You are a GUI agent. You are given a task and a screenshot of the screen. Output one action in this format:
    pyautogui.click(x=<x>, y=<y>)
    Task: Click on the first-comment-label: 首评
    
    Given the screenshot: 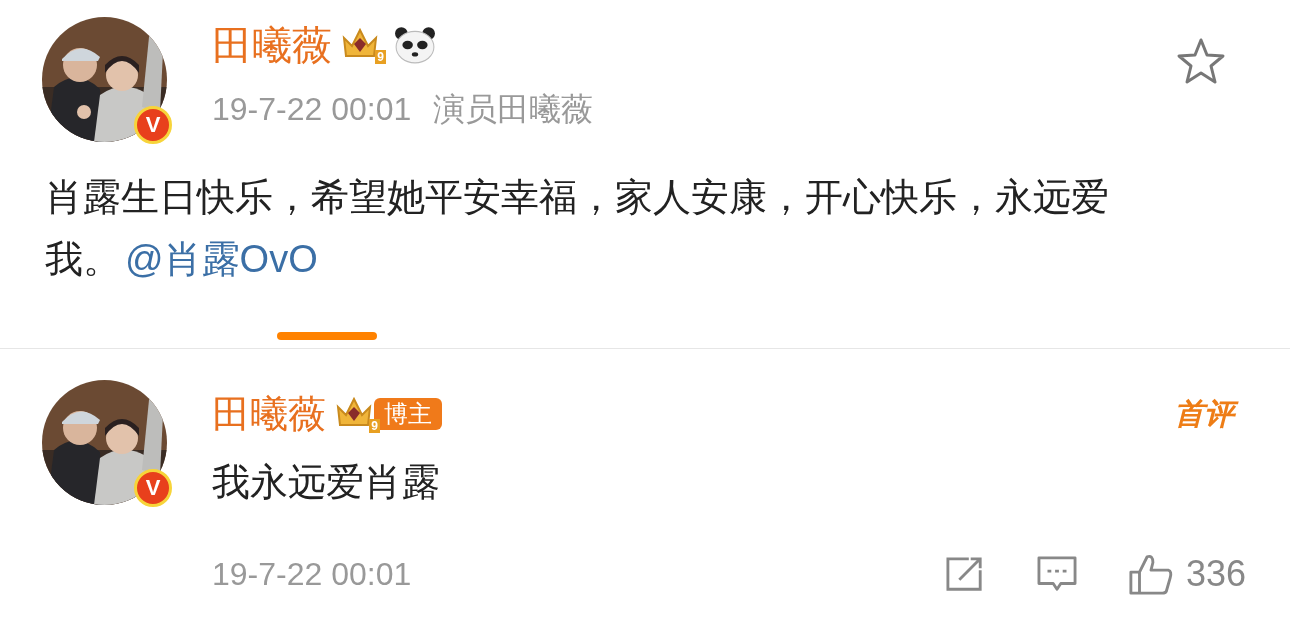 What is the action you would take?
    pyautogui.click(x=1206, y=414)
    